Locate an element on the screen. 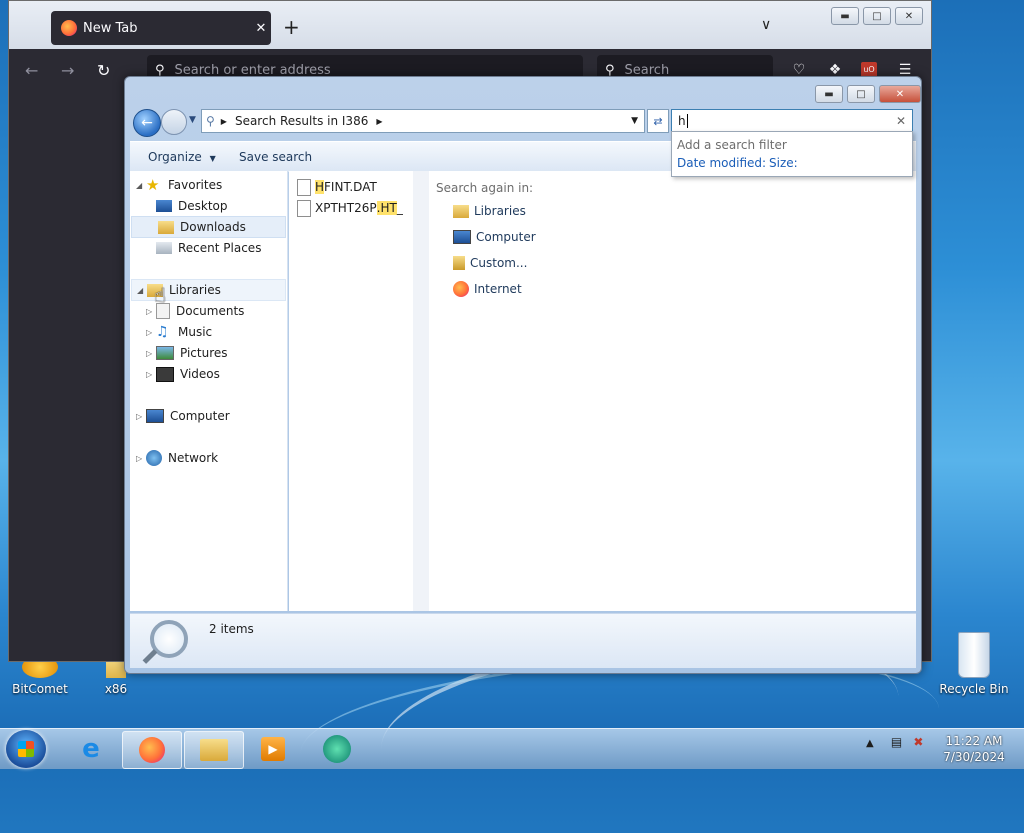 This screenshot has height=833, width=1024. computer-icon is located at coordinates (462, 237).